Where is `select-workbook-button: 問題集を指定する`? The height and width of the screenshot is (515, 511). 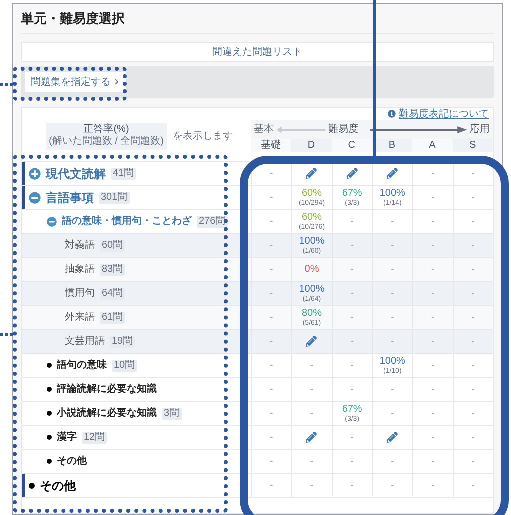 select-workbook-button: 問題集を指定する is located at coordinates (75, 82).